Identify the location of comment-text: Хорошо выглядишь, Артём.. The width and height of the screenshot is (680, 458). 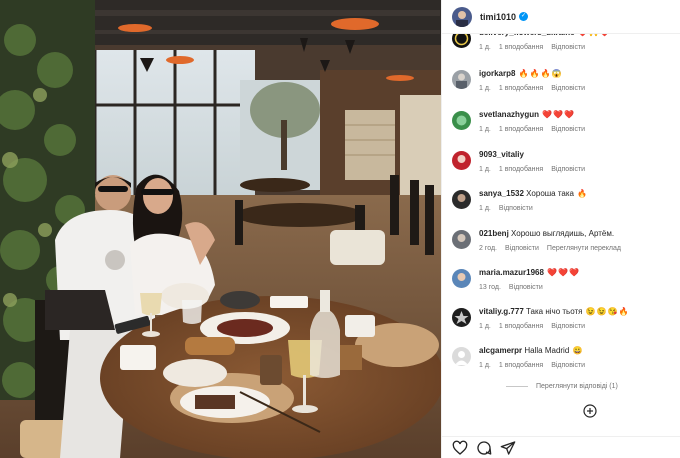
(563, 233).